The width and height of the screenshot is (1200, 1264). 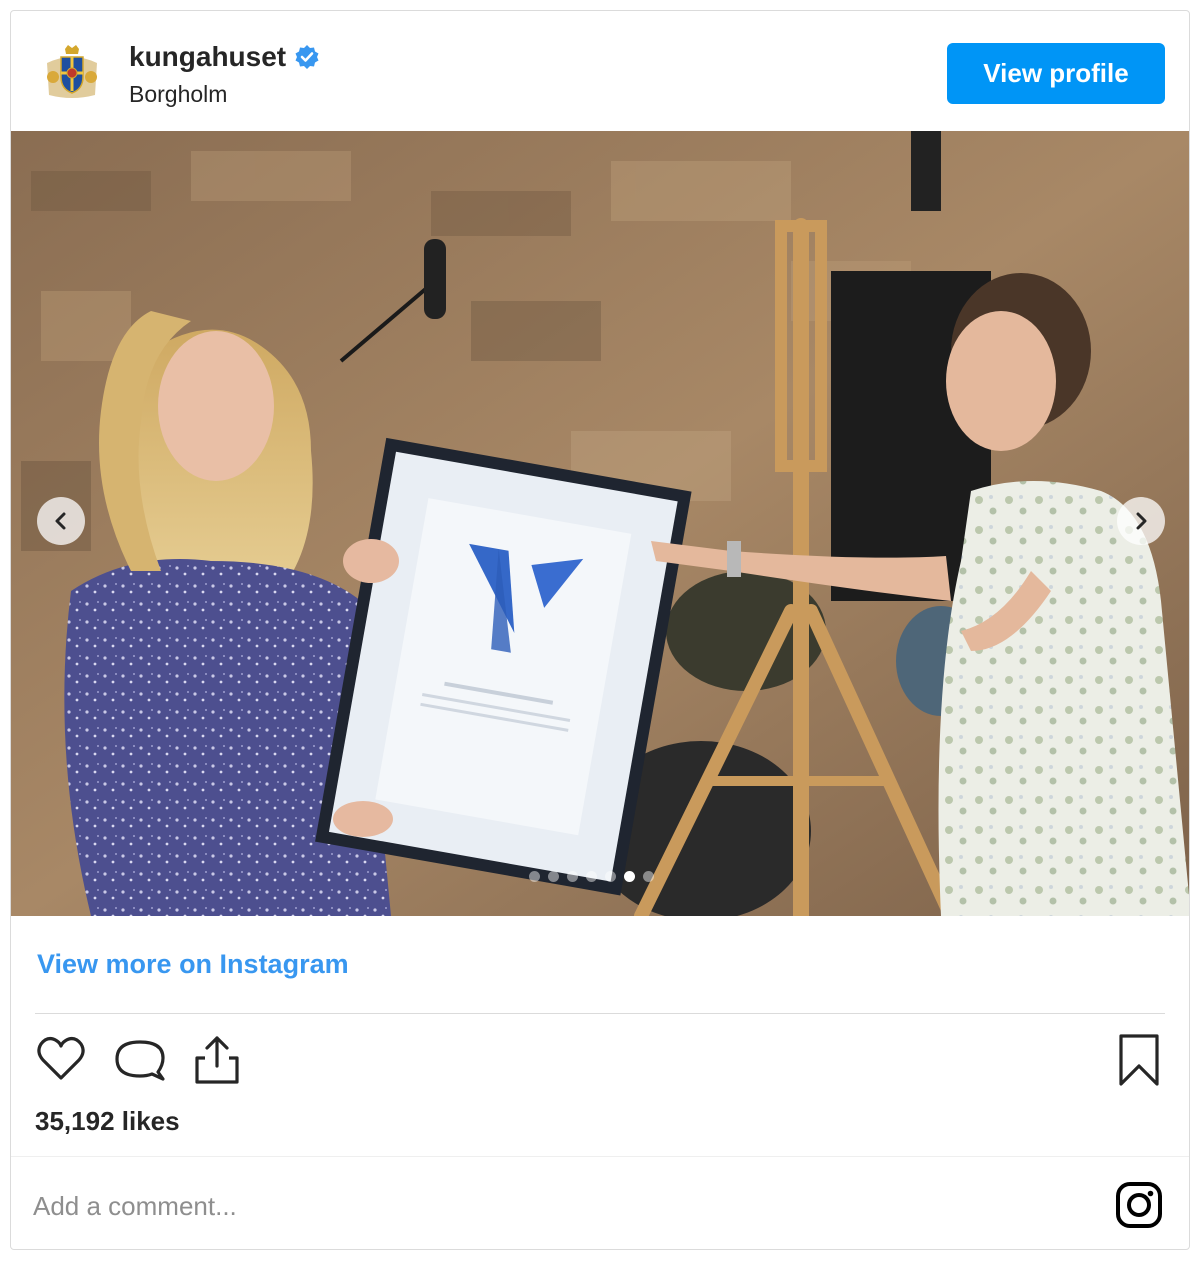 I want to click on username-link: kungahuset, so click(x=207, y=57).